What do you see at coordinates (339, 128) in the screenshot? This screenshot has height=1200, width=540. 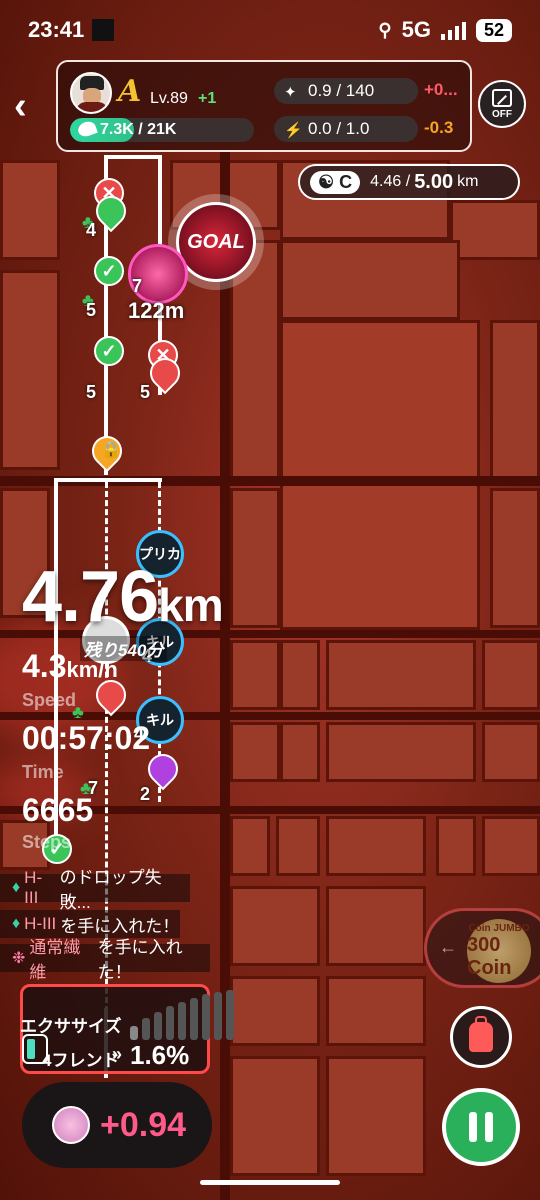 I see `stat-power-value: 0.0 / 1.0` at bounding box center [339, 128].